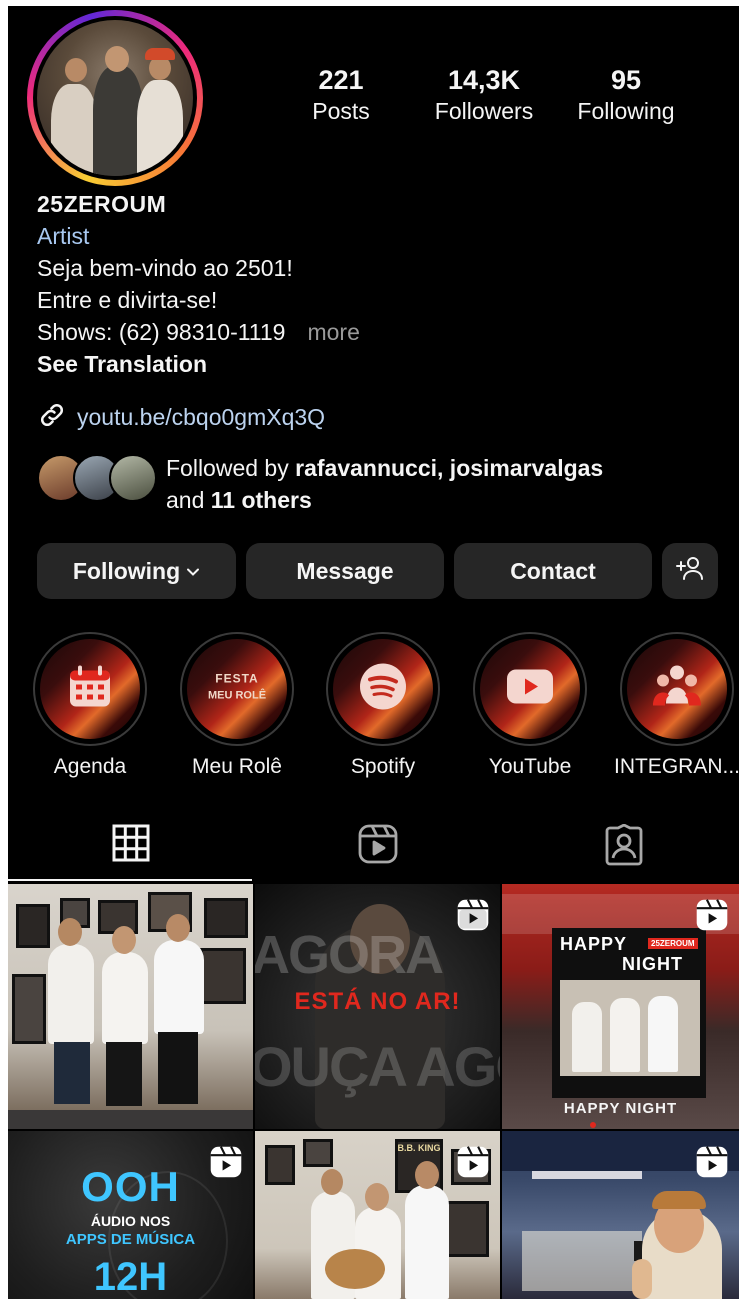 This screenshot has width=739, height=1299. What do you see at coordinates (231, 468) in the screenshot?
I see `followed-prefix: Followed by` at bounding box center [231, 468].